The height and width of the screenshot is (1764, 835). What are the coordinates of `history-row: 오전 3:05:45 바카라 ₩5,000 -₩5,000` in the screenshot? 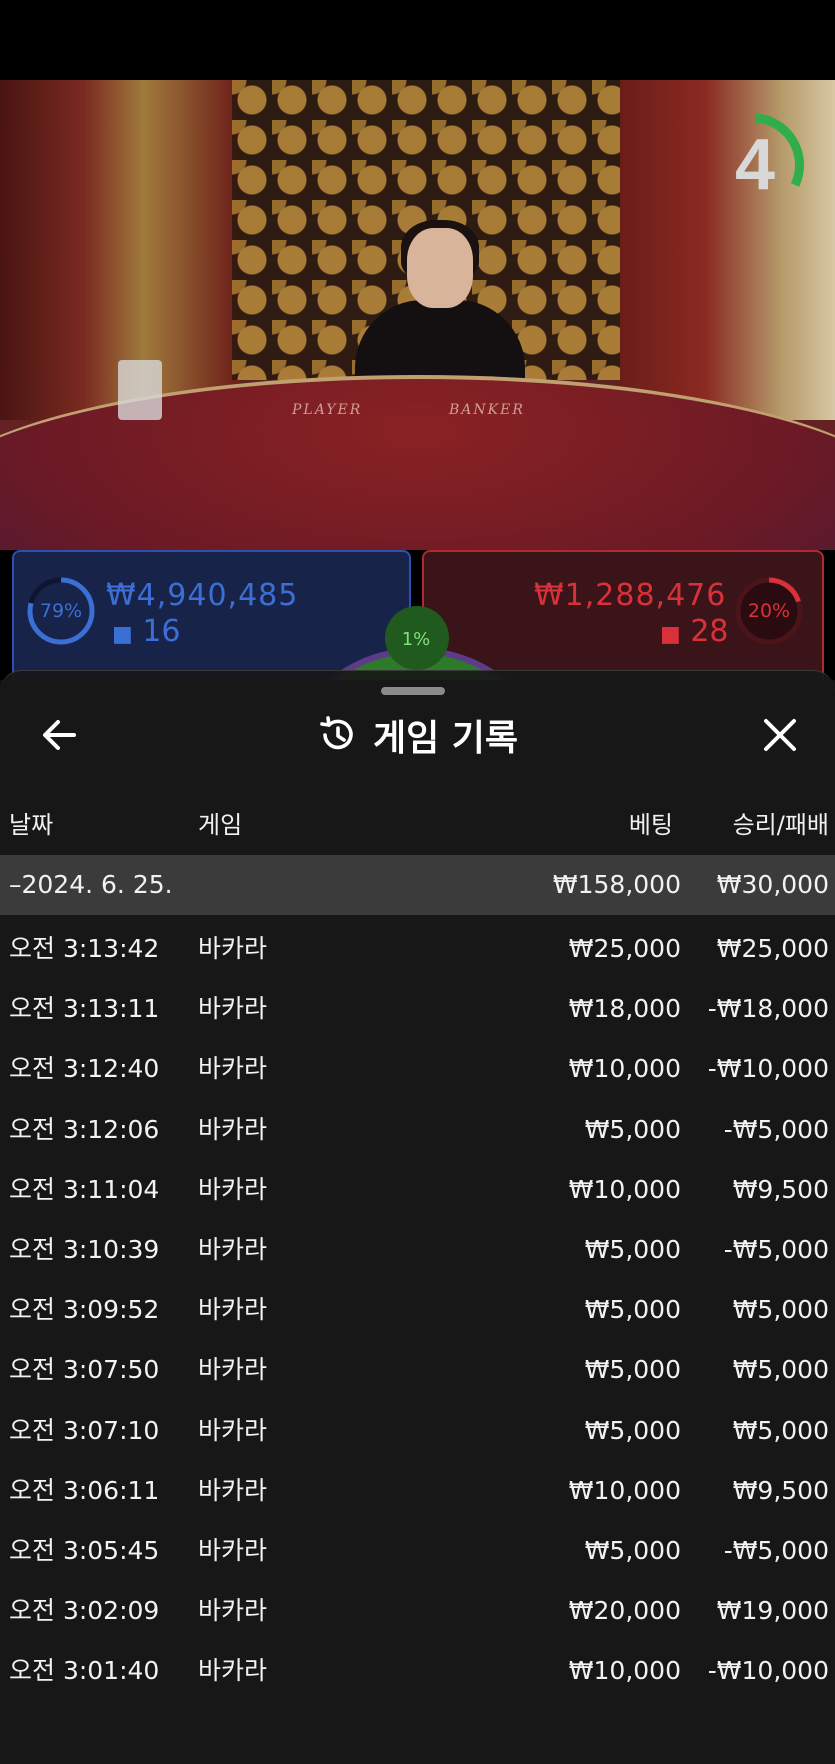 It's located at (417, 1551).